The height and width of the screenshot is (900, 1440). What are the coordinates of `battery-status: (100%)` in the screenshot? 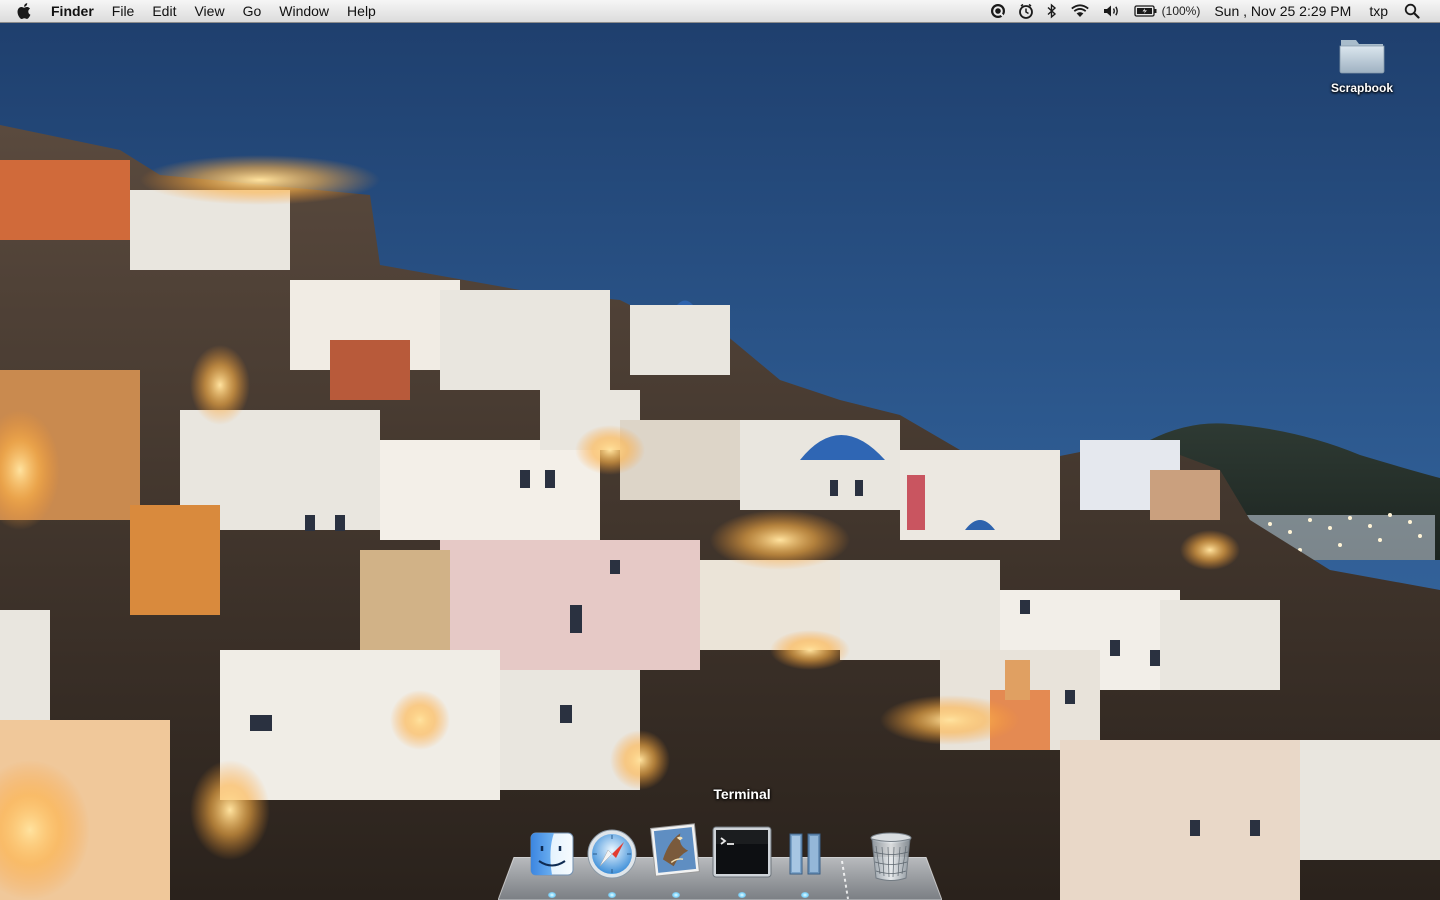 It's located at (1167, 11).